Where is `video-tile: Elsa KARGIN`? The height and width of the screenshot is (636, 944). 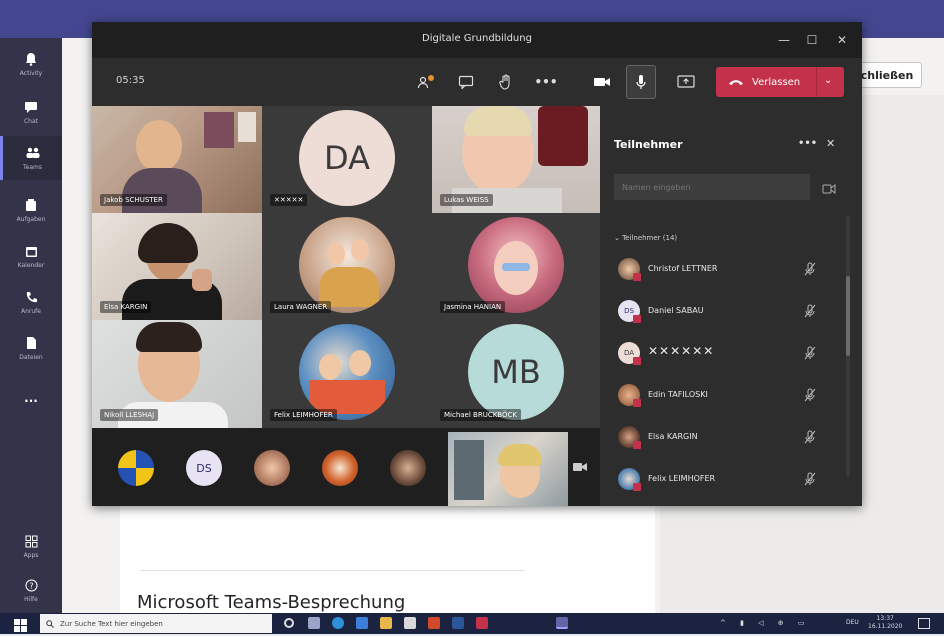
video-tile: Elsa KARGIN is located at coordinates (177, 266).